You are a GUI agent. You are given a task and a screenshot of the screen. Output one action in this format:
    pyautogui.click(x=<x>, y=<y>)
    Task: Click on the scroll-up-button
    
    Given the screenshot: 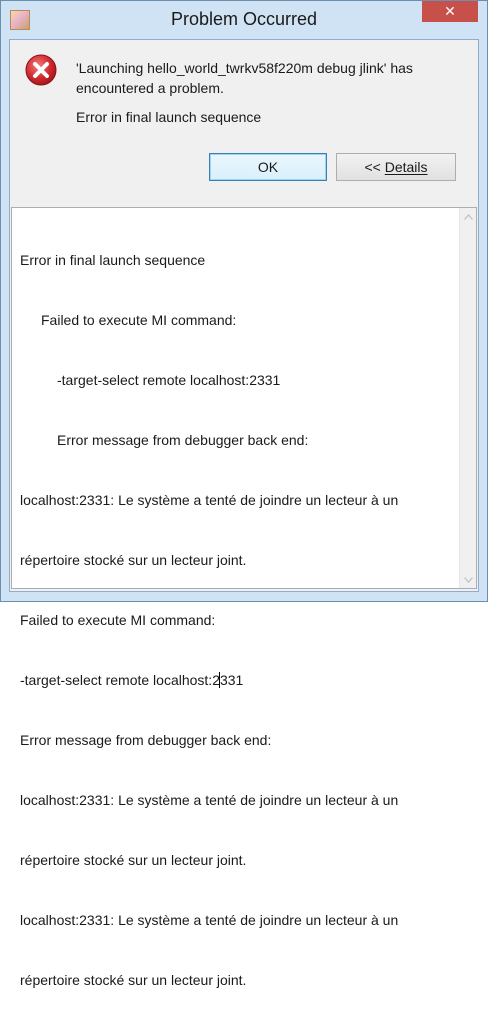 What is the action you would take?
    pyautogui.click(x=468, y=216)
    